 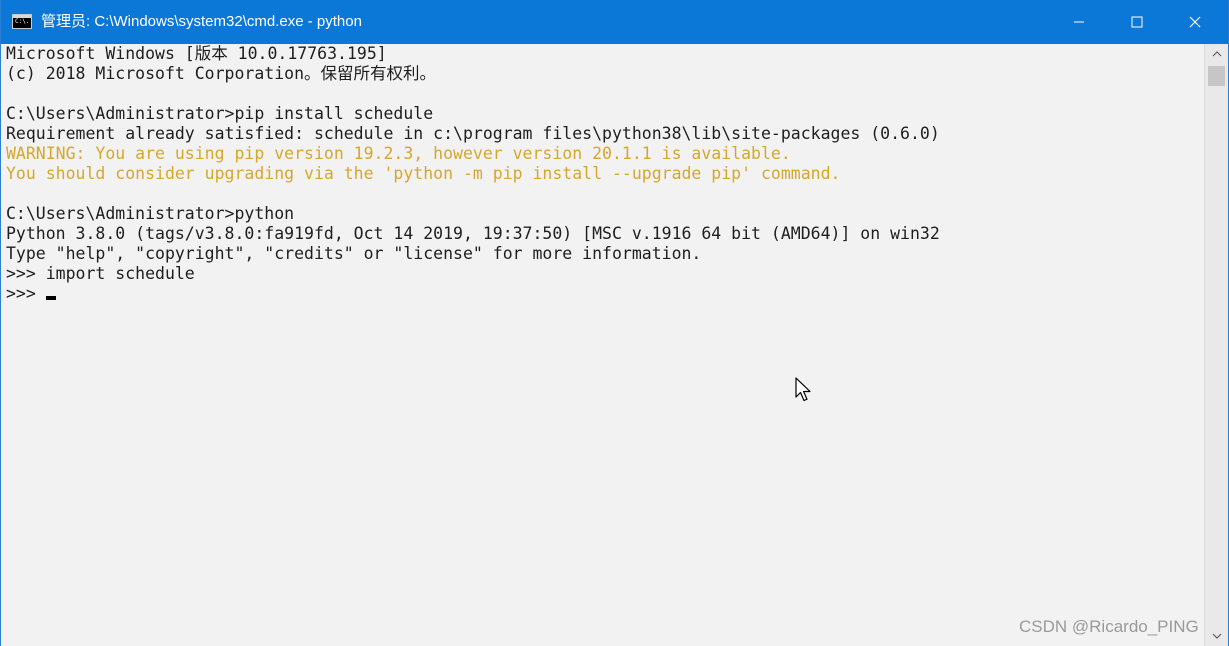 I want to click on console-line: (c) 2018 Microsoft Corporation。保留所有权利。, so click(x=221, y=73).